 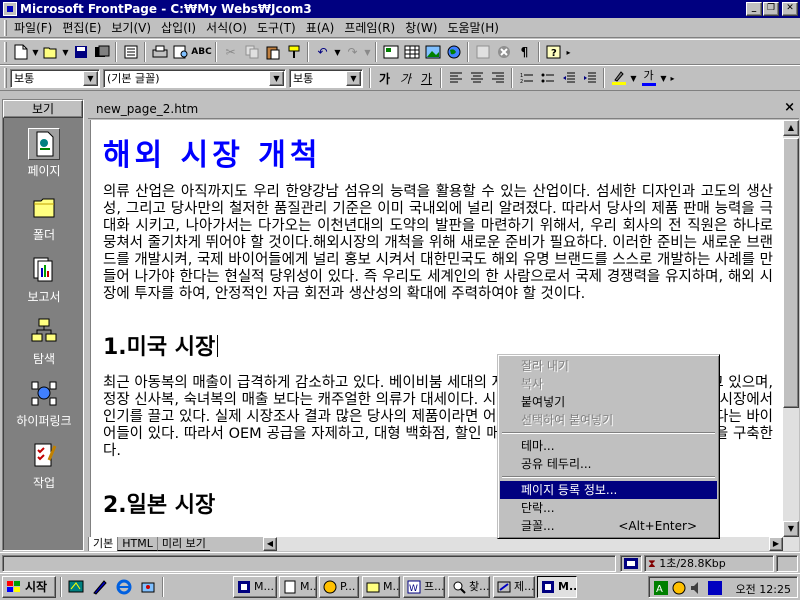 I want to click on new-dropdown-arrow: ▼, so click(x=35, y=52).